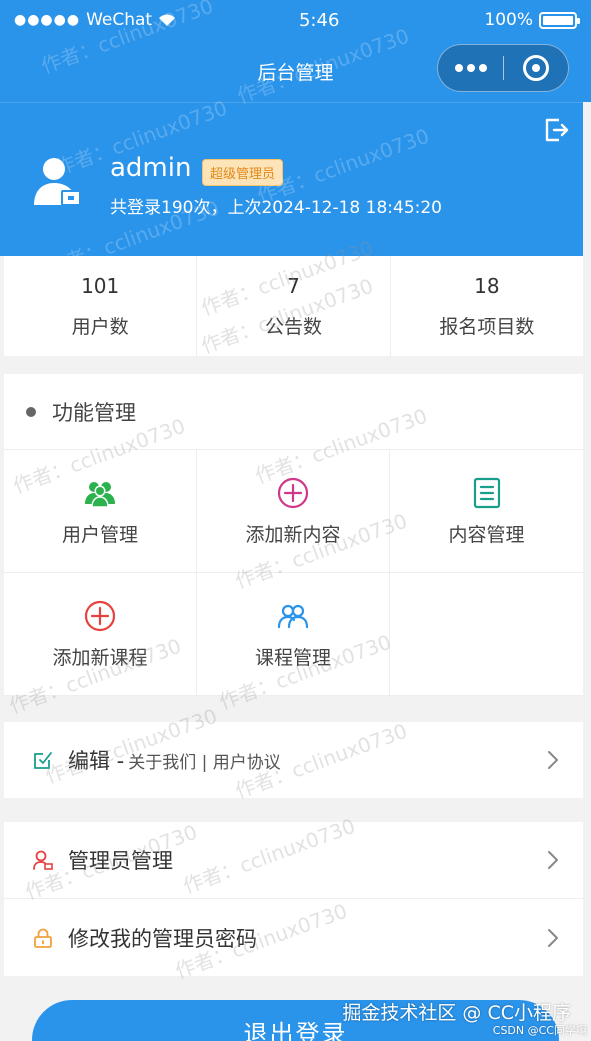 This screenshot has width=591, height=1041. What do you see at coordinates (167, 20) in the screenshot?
I see `wifi-icon` at bounding box center [167, 20].